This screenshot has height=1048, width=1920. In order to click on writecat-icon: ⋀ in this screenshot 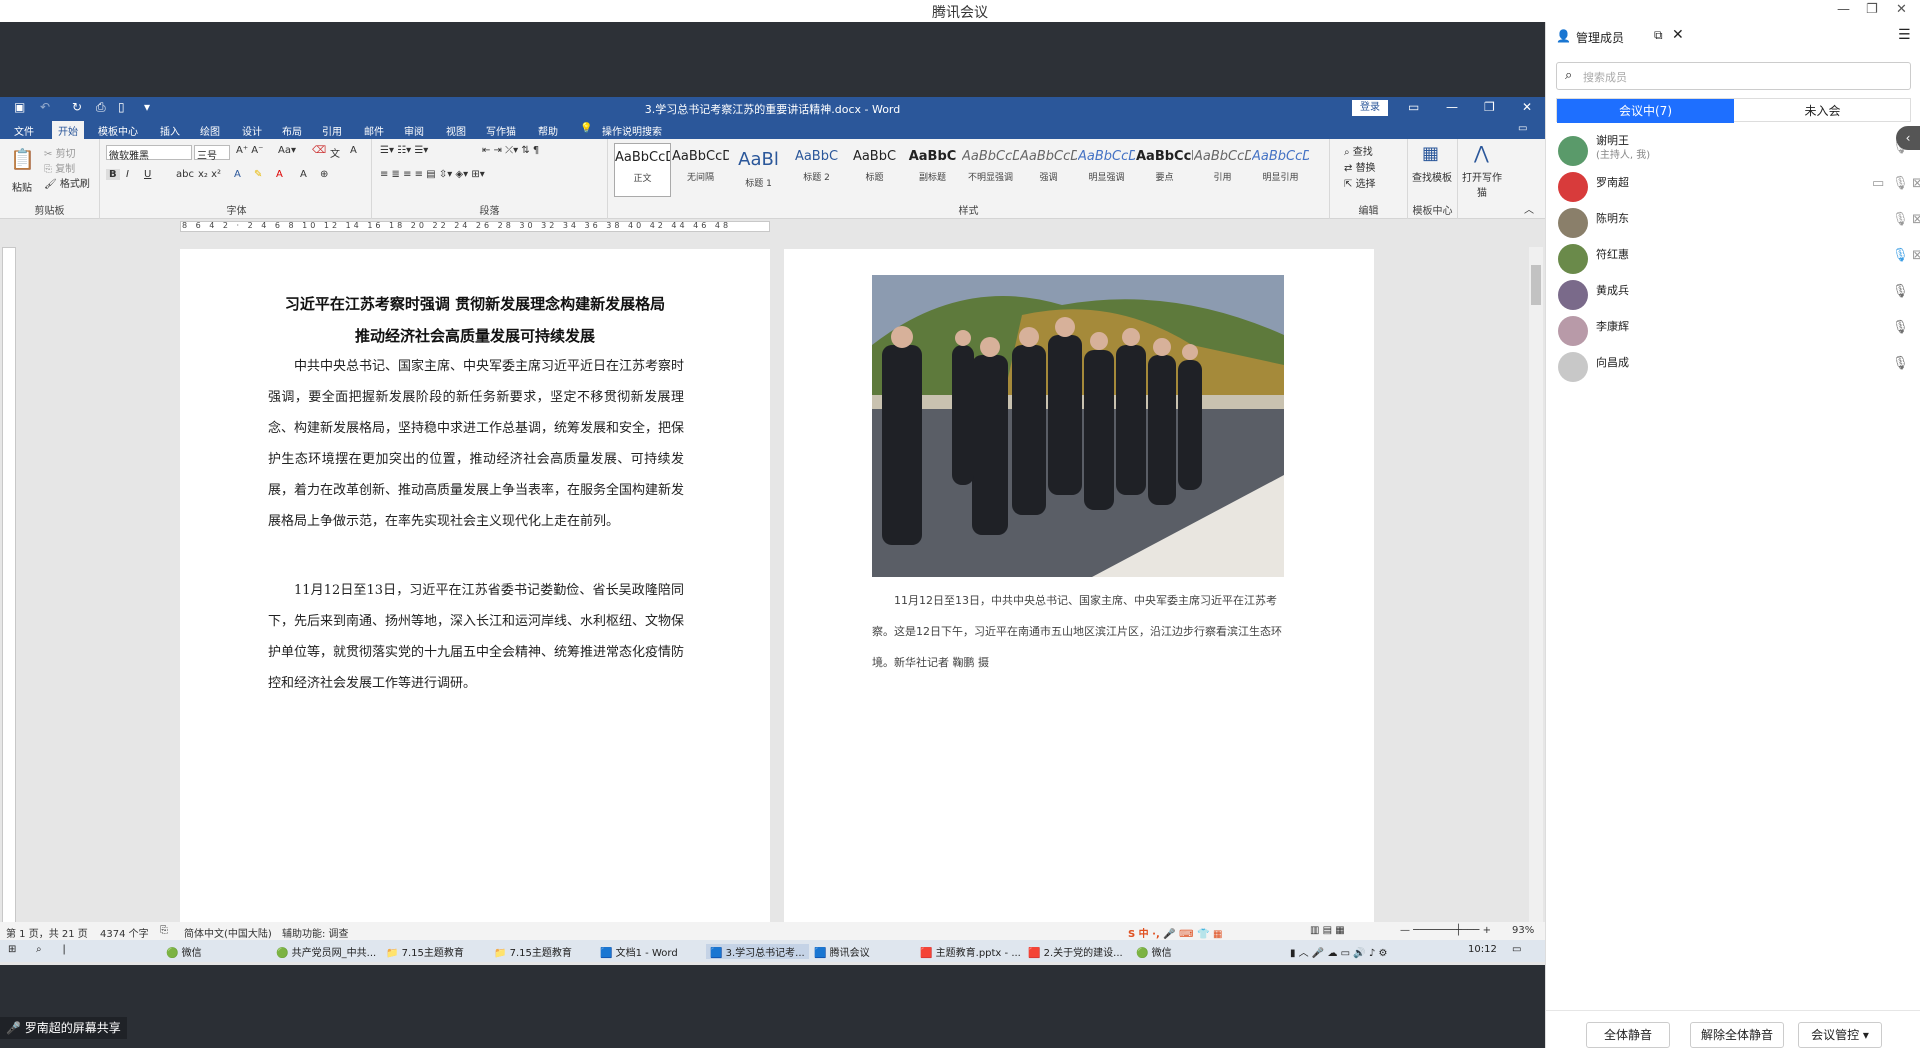, I will do `click(1481, 153)`.